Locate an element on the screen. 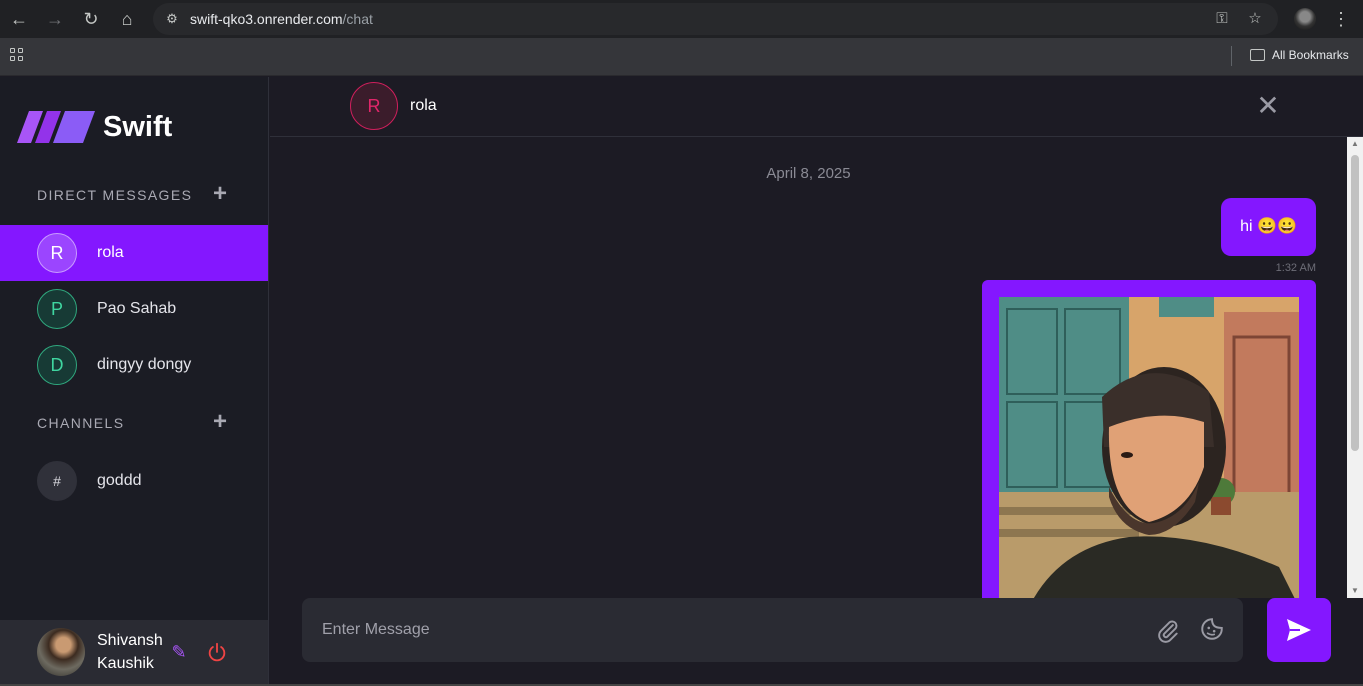 The image size is (1363, 686). scroll-up-arrow-icon: ▲ is located at coordinates (1355, 144).